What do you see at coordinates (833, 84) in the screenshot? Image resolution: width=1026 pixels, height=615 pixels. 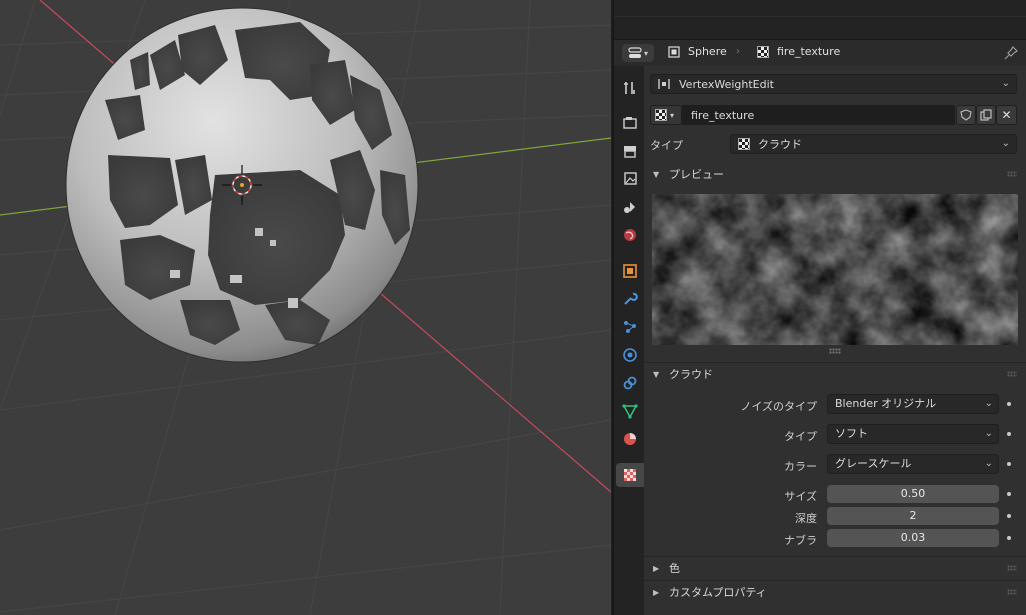 I see `texture-user-dropdown: VertexWeightEdit ⌄` at bounding box center [833, 84].